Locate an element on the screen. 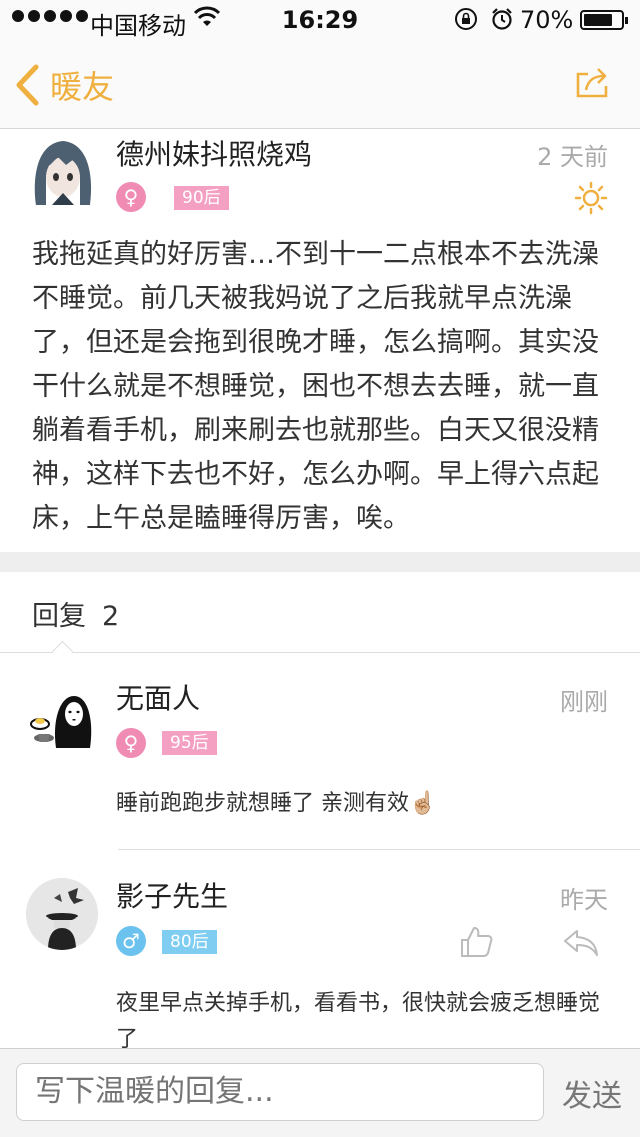 The width and height of the screenshot is (640, 1137). replies-header-divider is located at coordinates (320, 652).